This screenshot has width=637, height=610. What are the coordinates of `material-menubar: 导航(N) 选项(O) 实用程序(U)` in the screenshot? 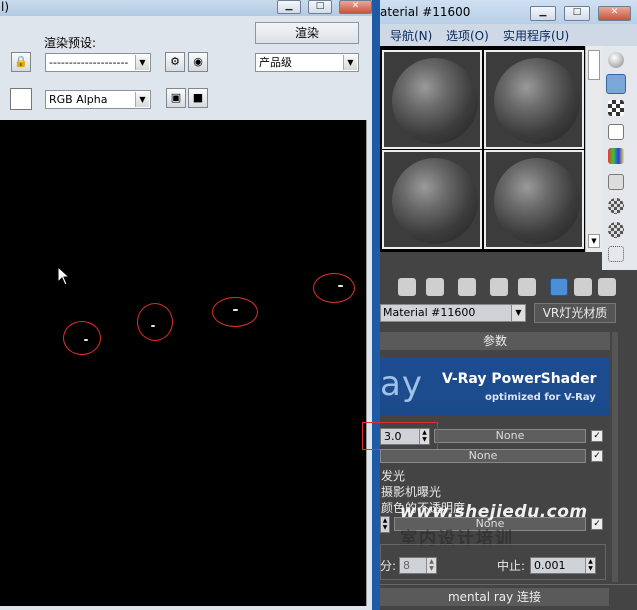 It's located at (508, 35).